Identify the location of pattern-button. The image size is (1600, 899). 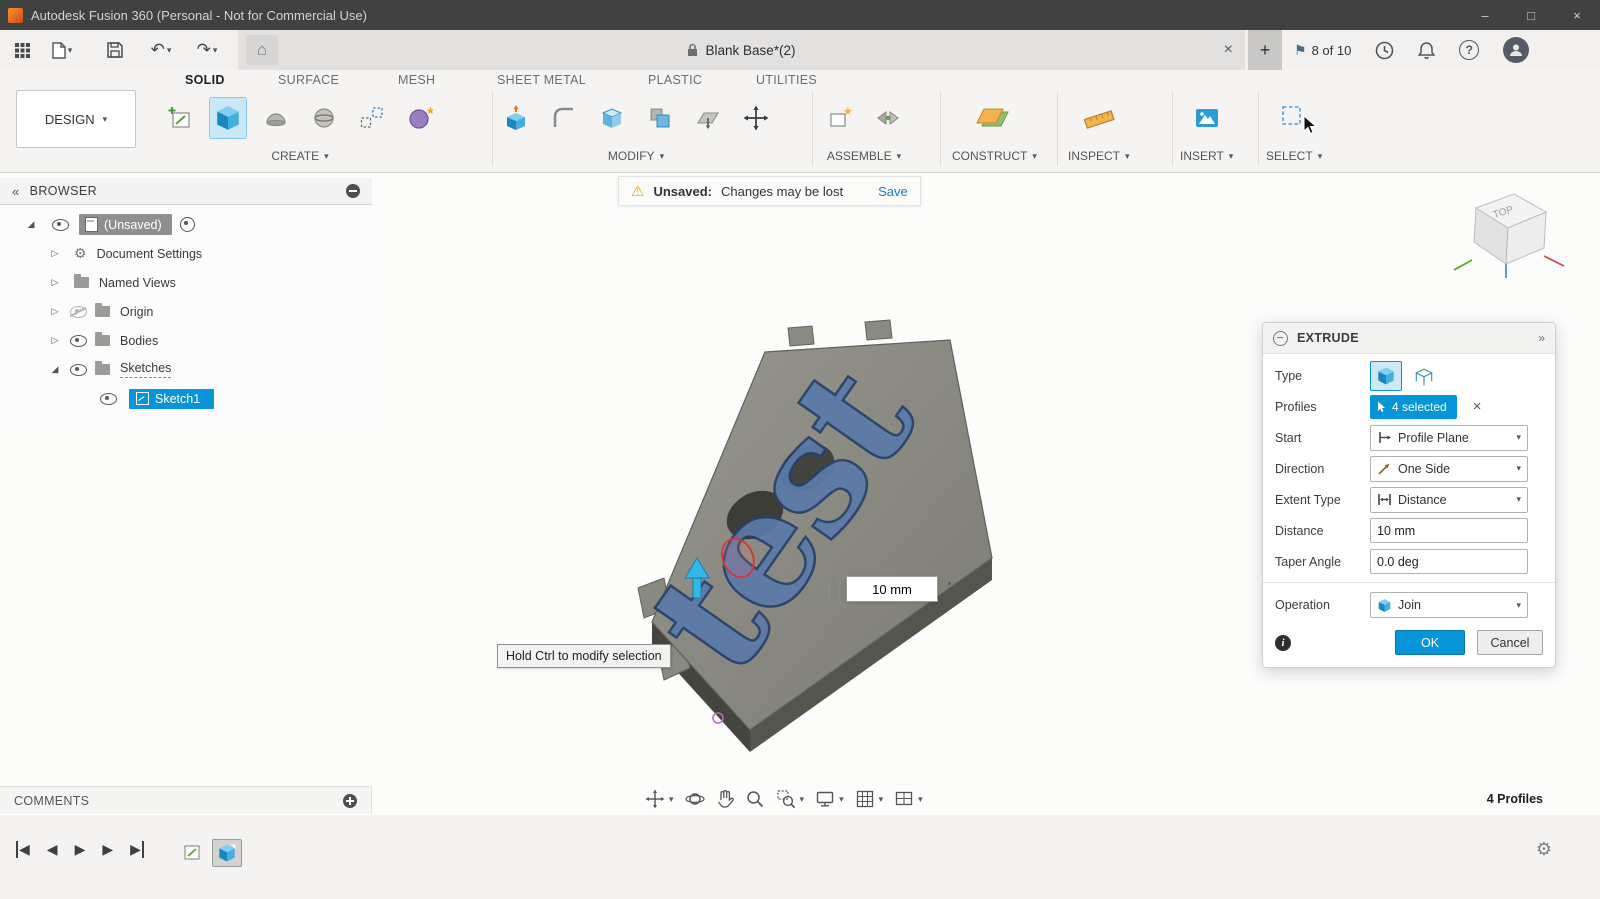
(372, 118).